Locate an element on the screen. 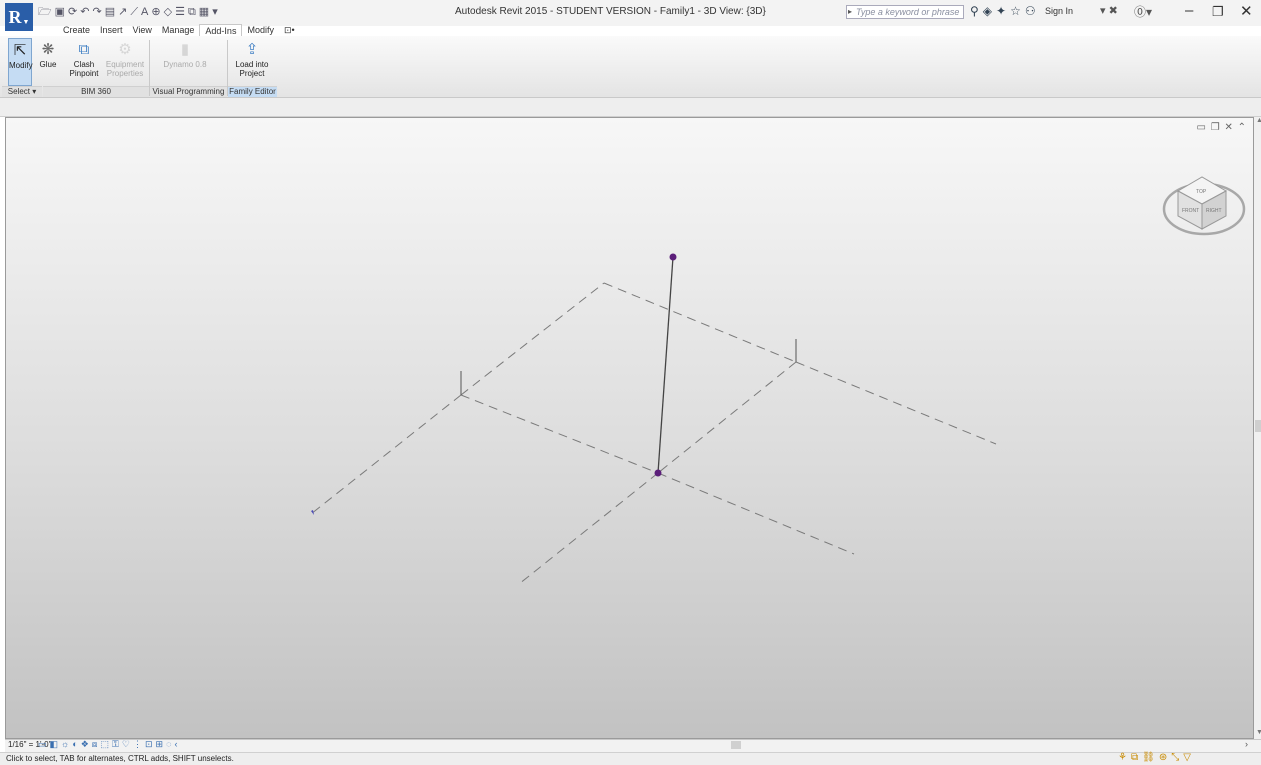 The width and height of the screenshot is (1261, 765). application-menu-button: R ▼ is located at coordinates (19, 17).